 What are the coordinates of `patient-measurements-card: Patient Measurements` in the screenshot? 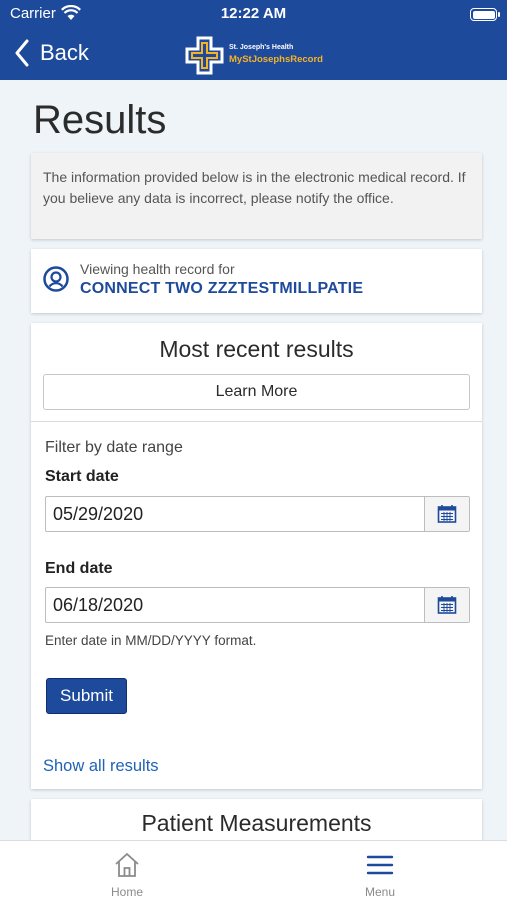 It's located at (256, 819).